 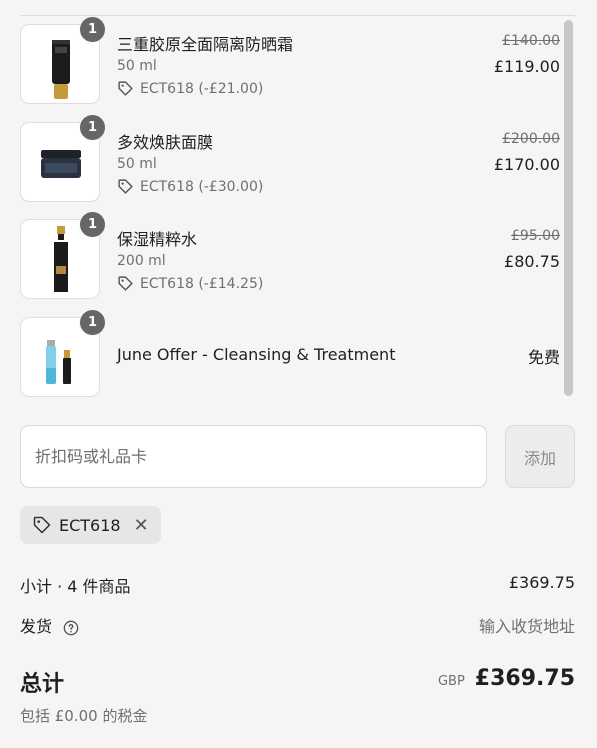 What do you see at coordinates (202, 186) in the screenshot?
I see `discount-text: ECT618 (-£30.00)` at bounding box center [202, 186].